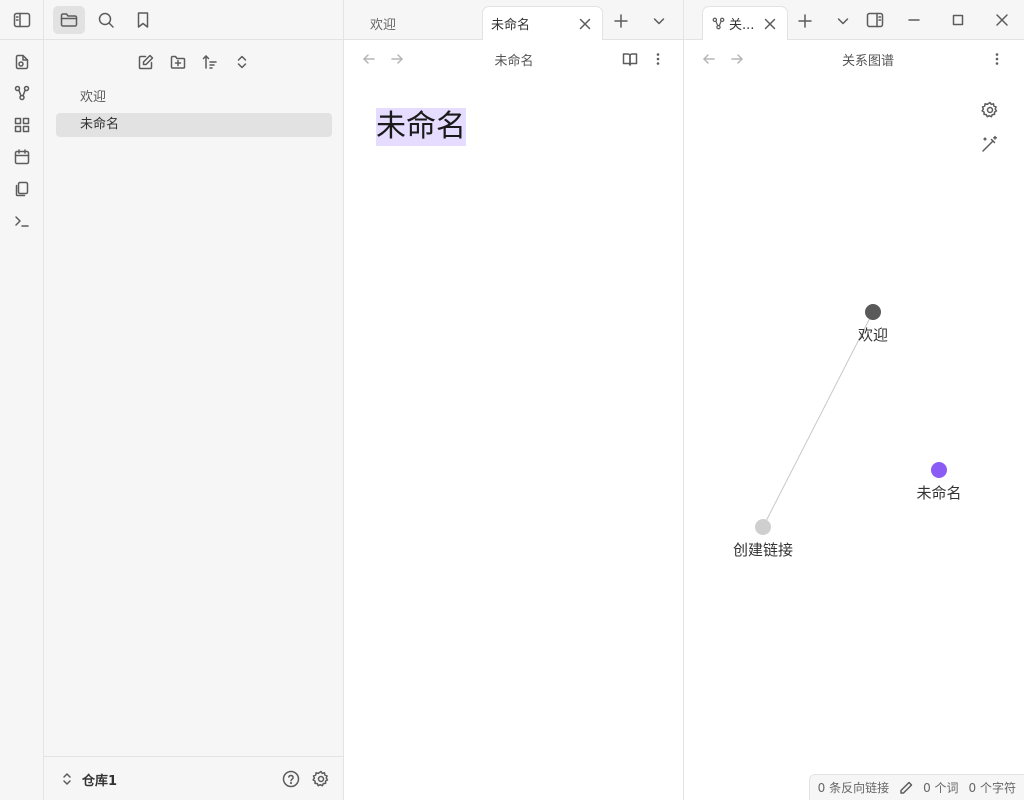  Describe the element at coordinates (291, 779) in the screenshot. I see `help-icon` at that location.